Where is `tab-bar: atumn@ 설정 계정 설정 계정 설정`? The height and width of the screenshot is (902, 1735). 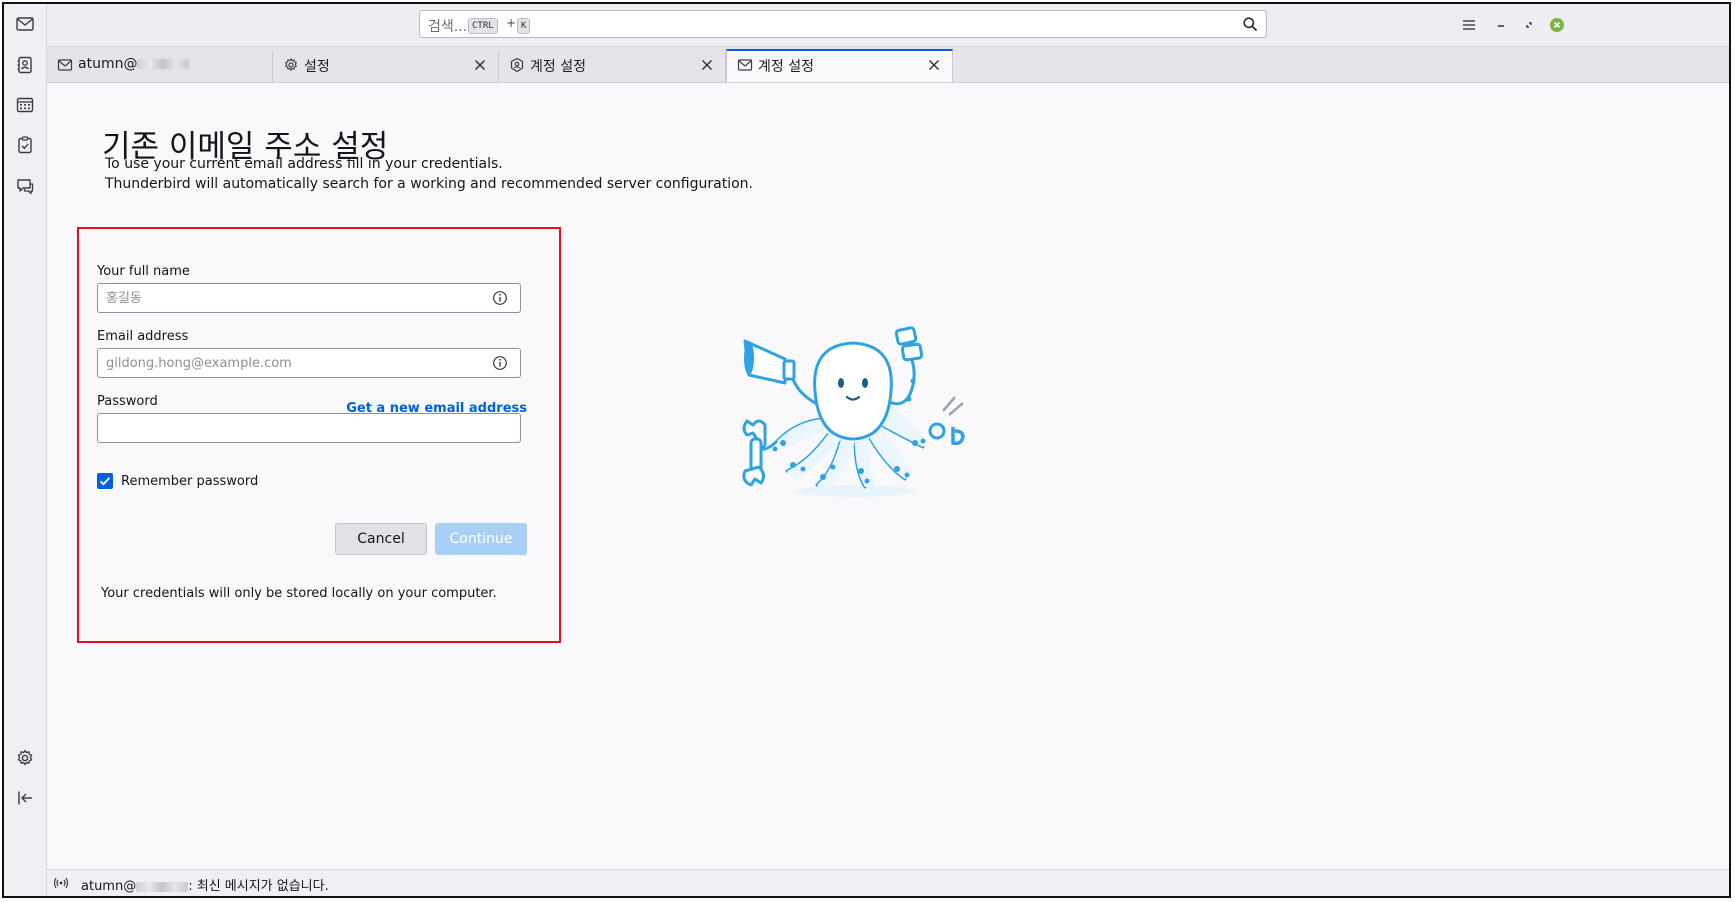 tab-bar: atumn@ 설정 계정 설정 계정 설정 is located at coordinates (888, 65).